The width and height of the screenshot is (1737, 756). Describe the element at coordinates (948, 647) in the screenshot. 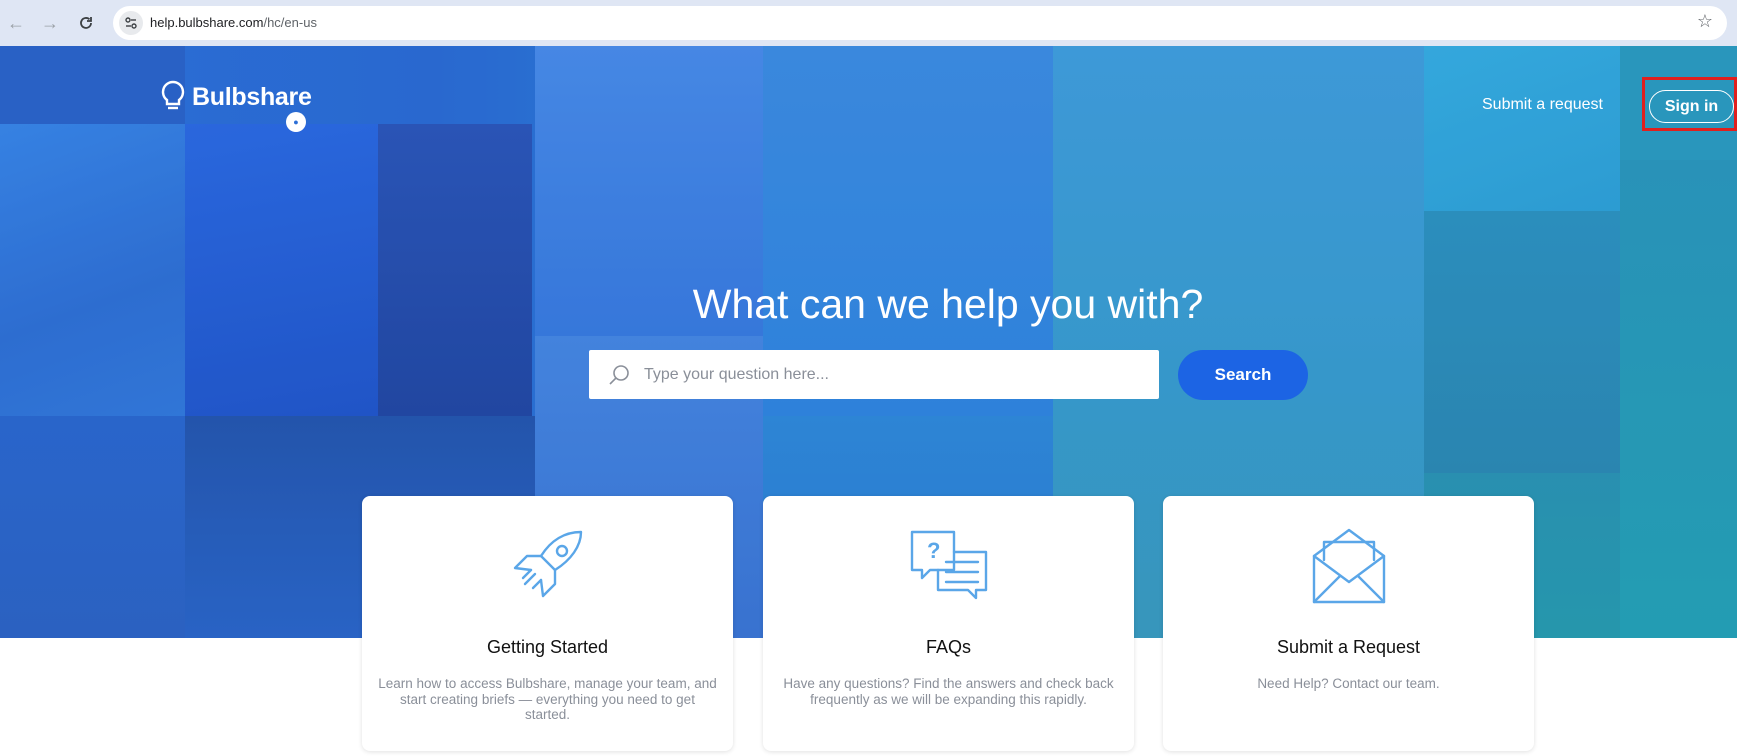

I see `card-title: FAQs` at that location.